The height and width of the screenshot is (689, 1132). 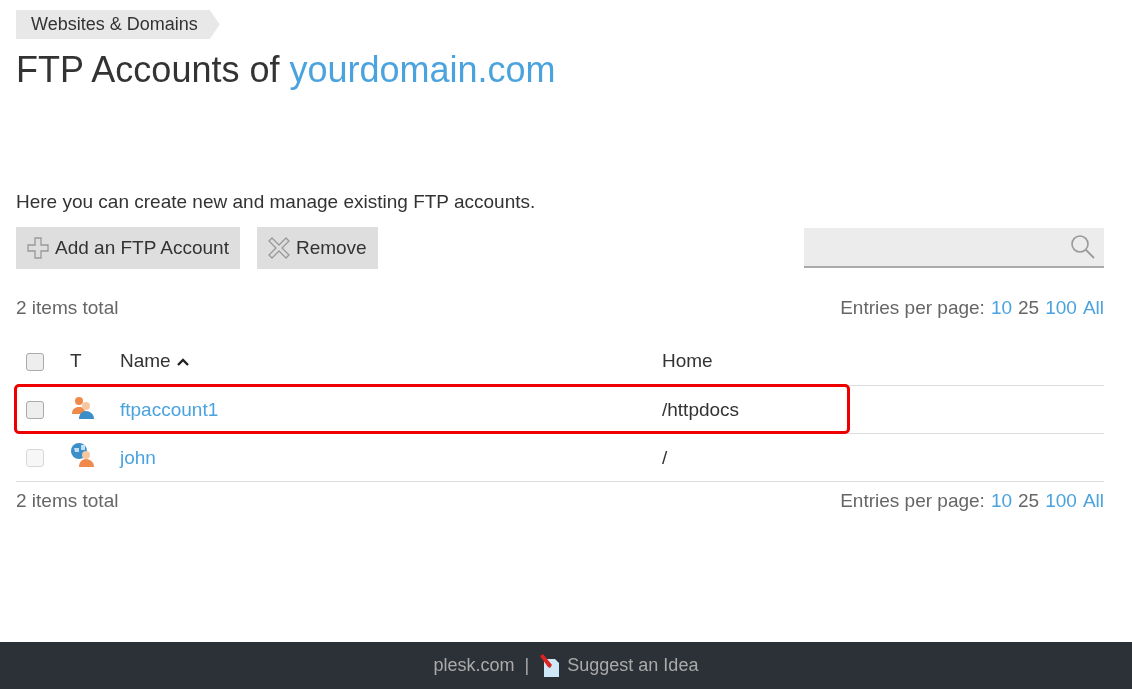 I want to click on add-button: Add an FTP Account, so click(x=128, y=248).